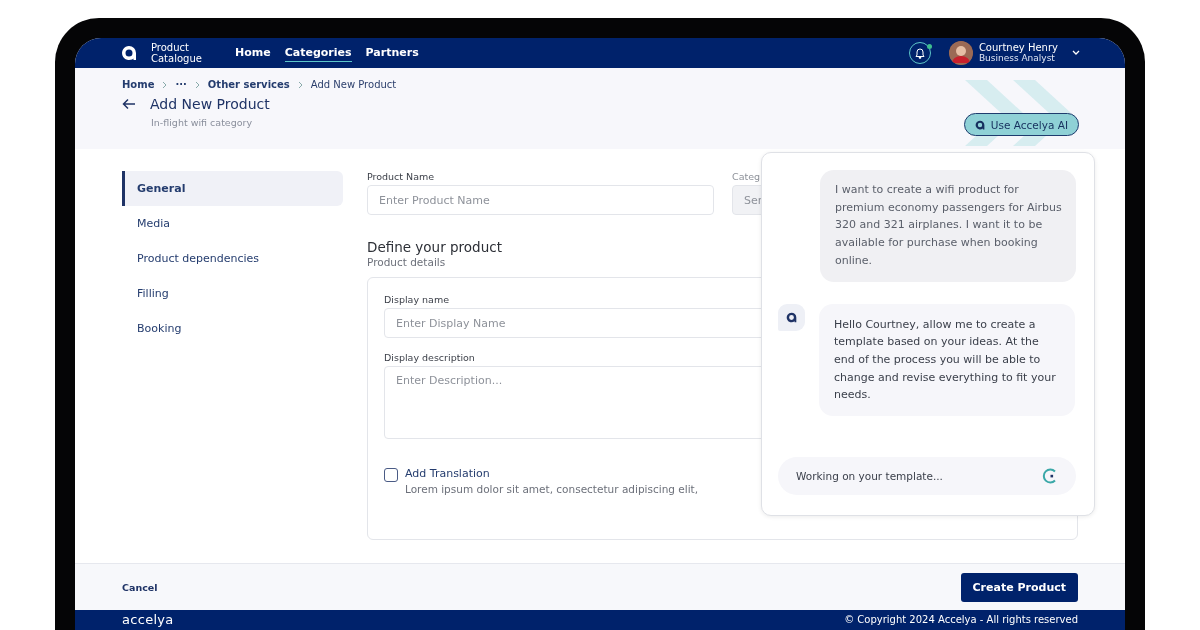 The image size is (1200, 630). Describe the element at coordinates (318, 53) in the screenshot. I see `nav-link: Categories` at that location.